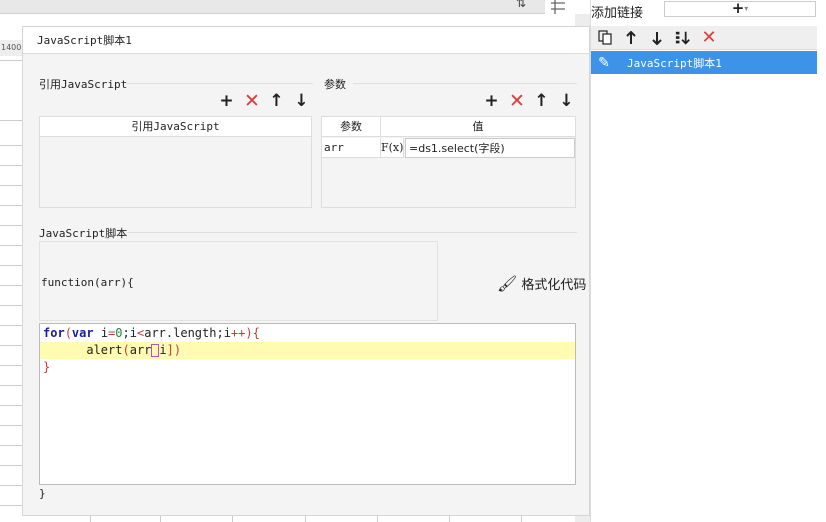  Describe the element at coordinates (617, 13) in the screenshot. I see `add-link-title: 添加链接` at that location.